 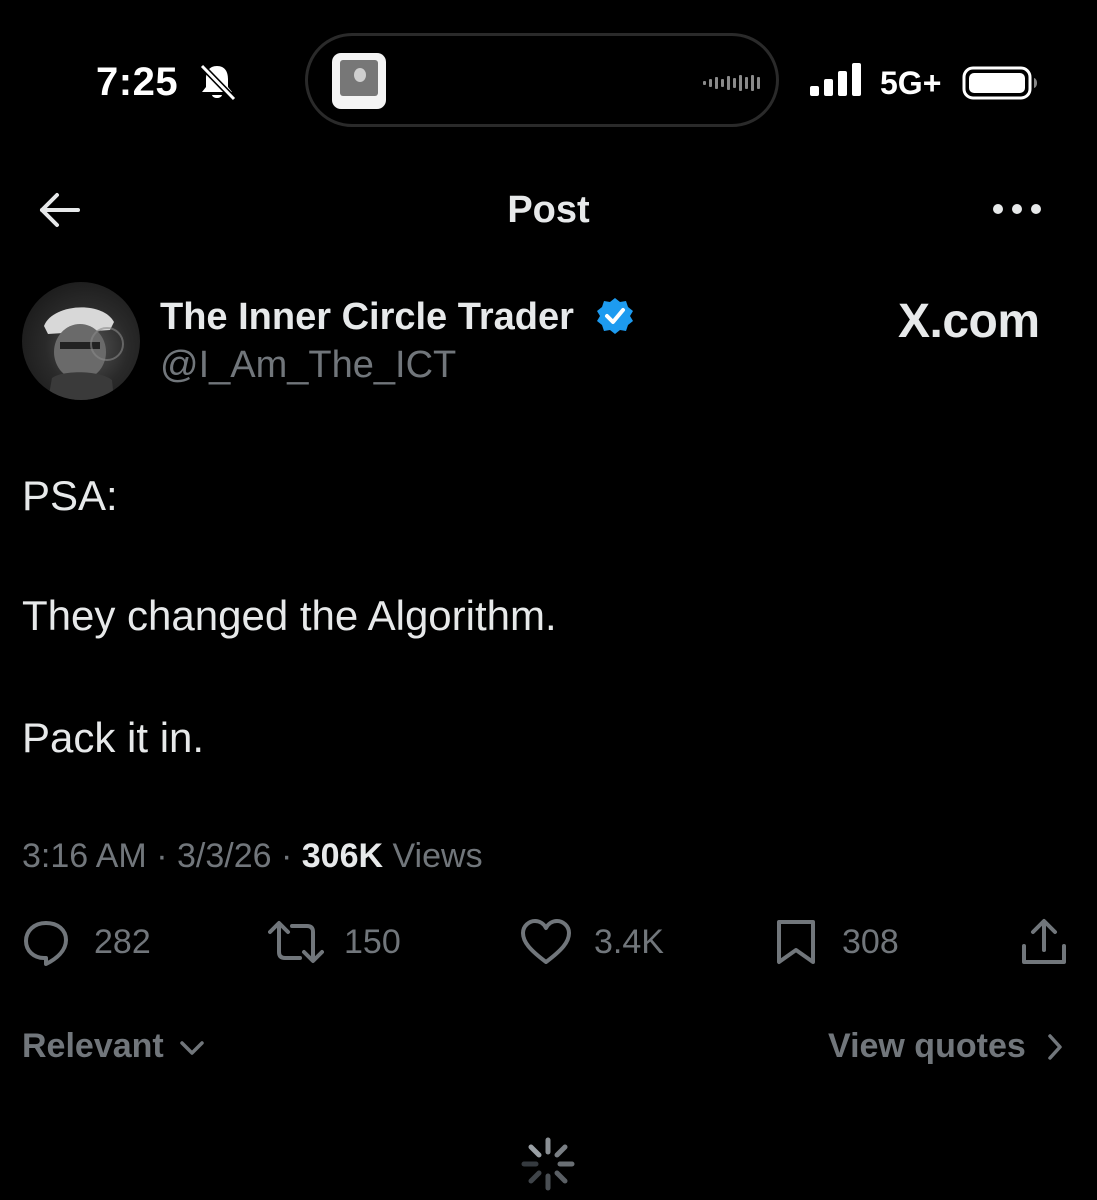 I want to click on verified-badge-icon, so click(x=615, y=316).